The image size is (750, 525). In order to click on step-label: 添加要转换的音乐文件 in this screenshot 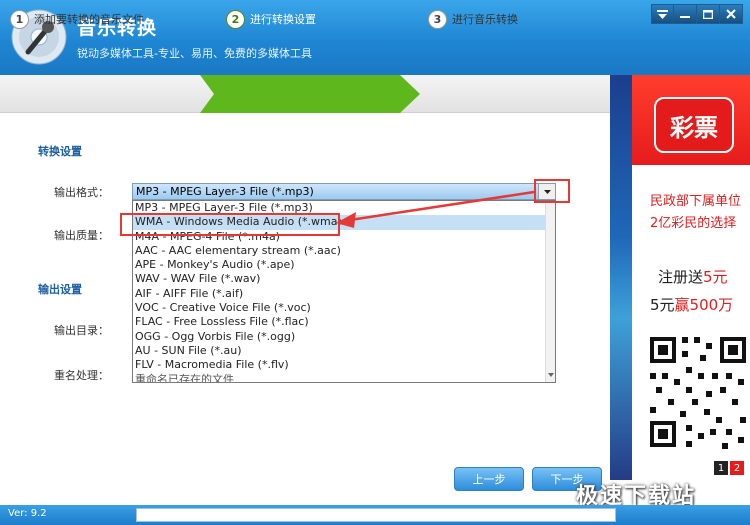, I will do `click(89, 19)`.